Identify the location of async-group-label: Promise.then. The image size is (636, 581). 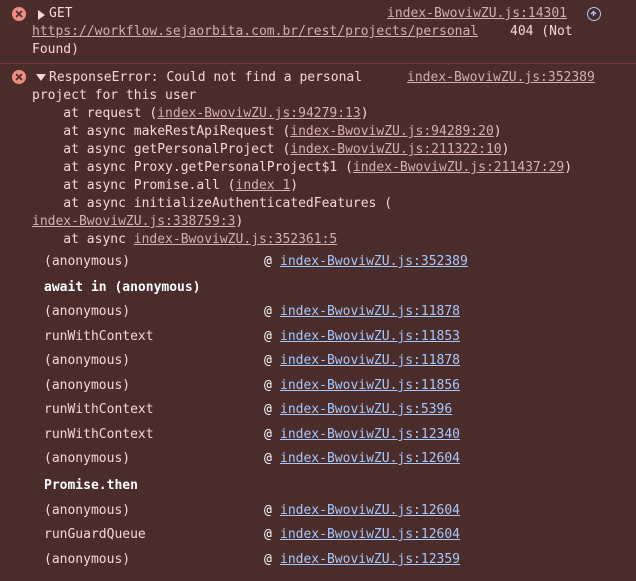
(91, 485).